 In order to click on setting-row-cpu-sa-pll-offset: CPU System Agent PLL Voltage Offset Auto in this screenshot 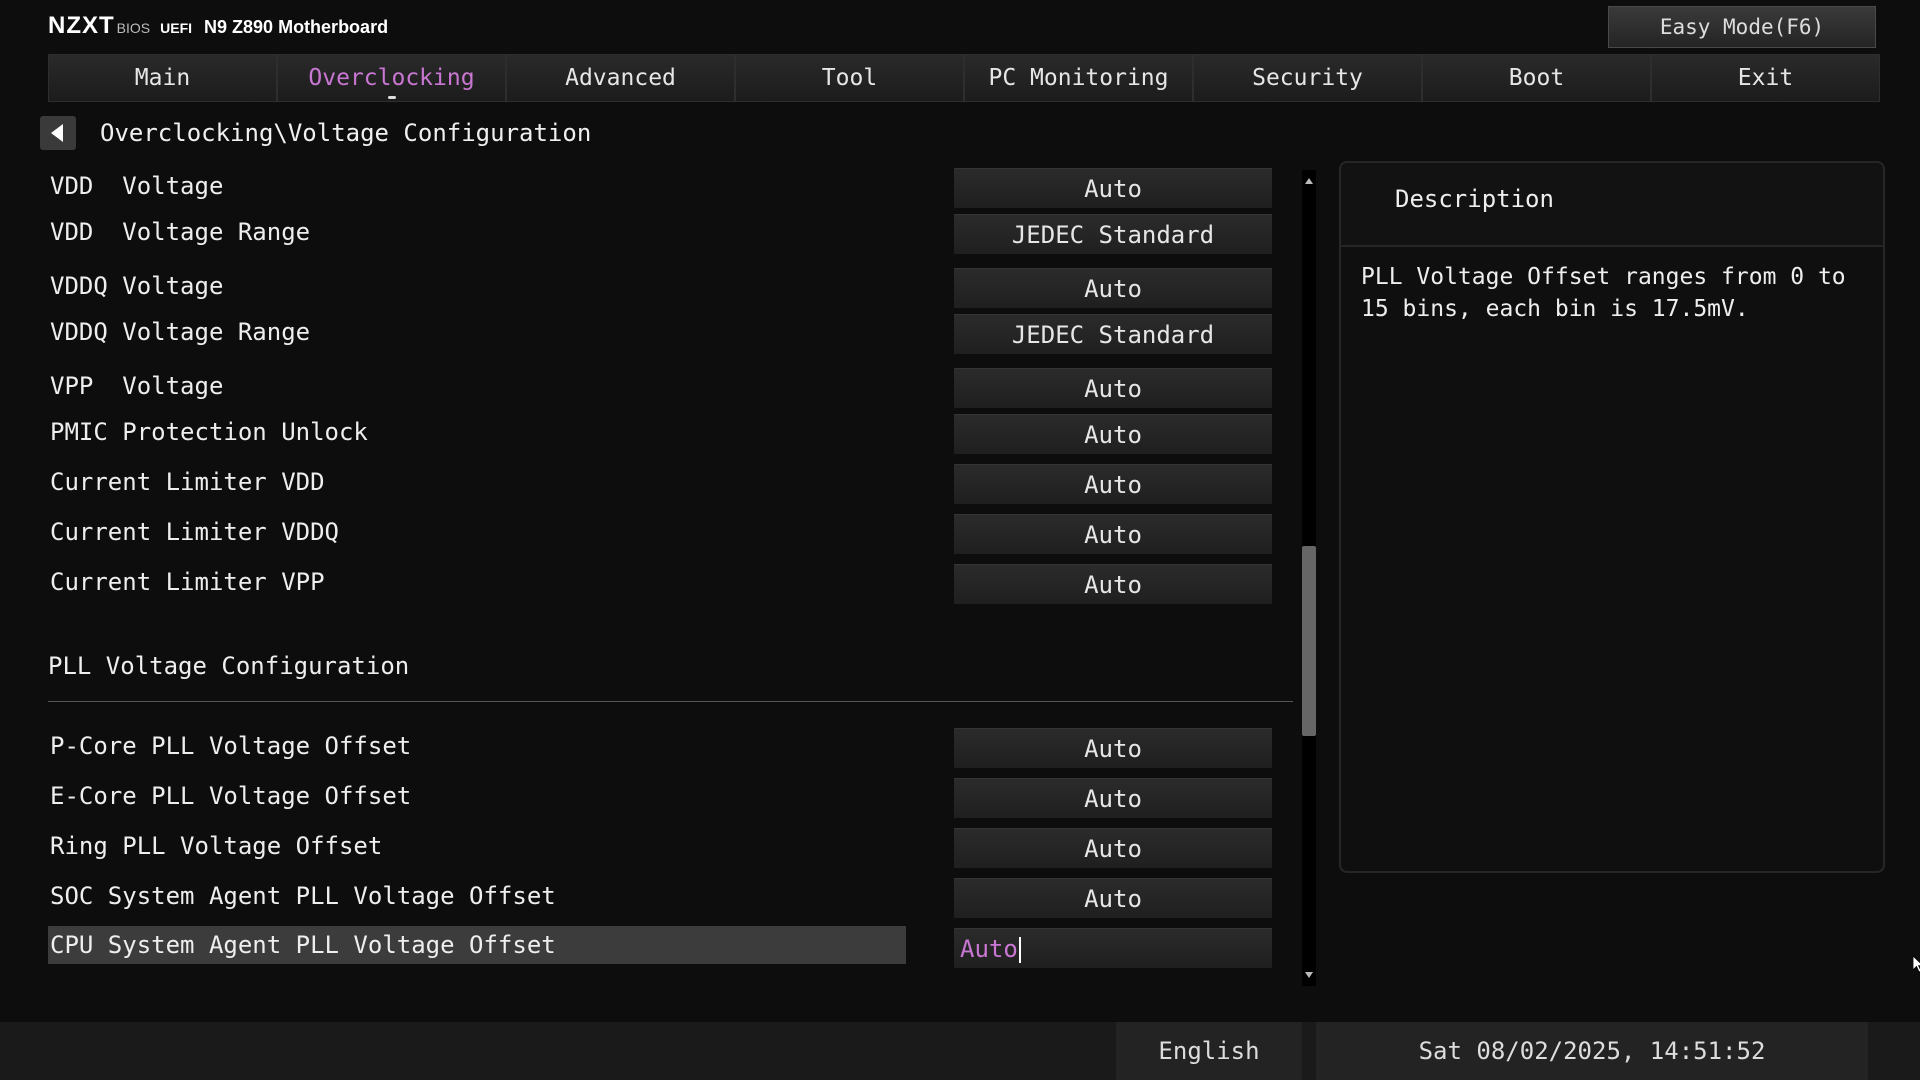, I will do `click(670, 946)`.